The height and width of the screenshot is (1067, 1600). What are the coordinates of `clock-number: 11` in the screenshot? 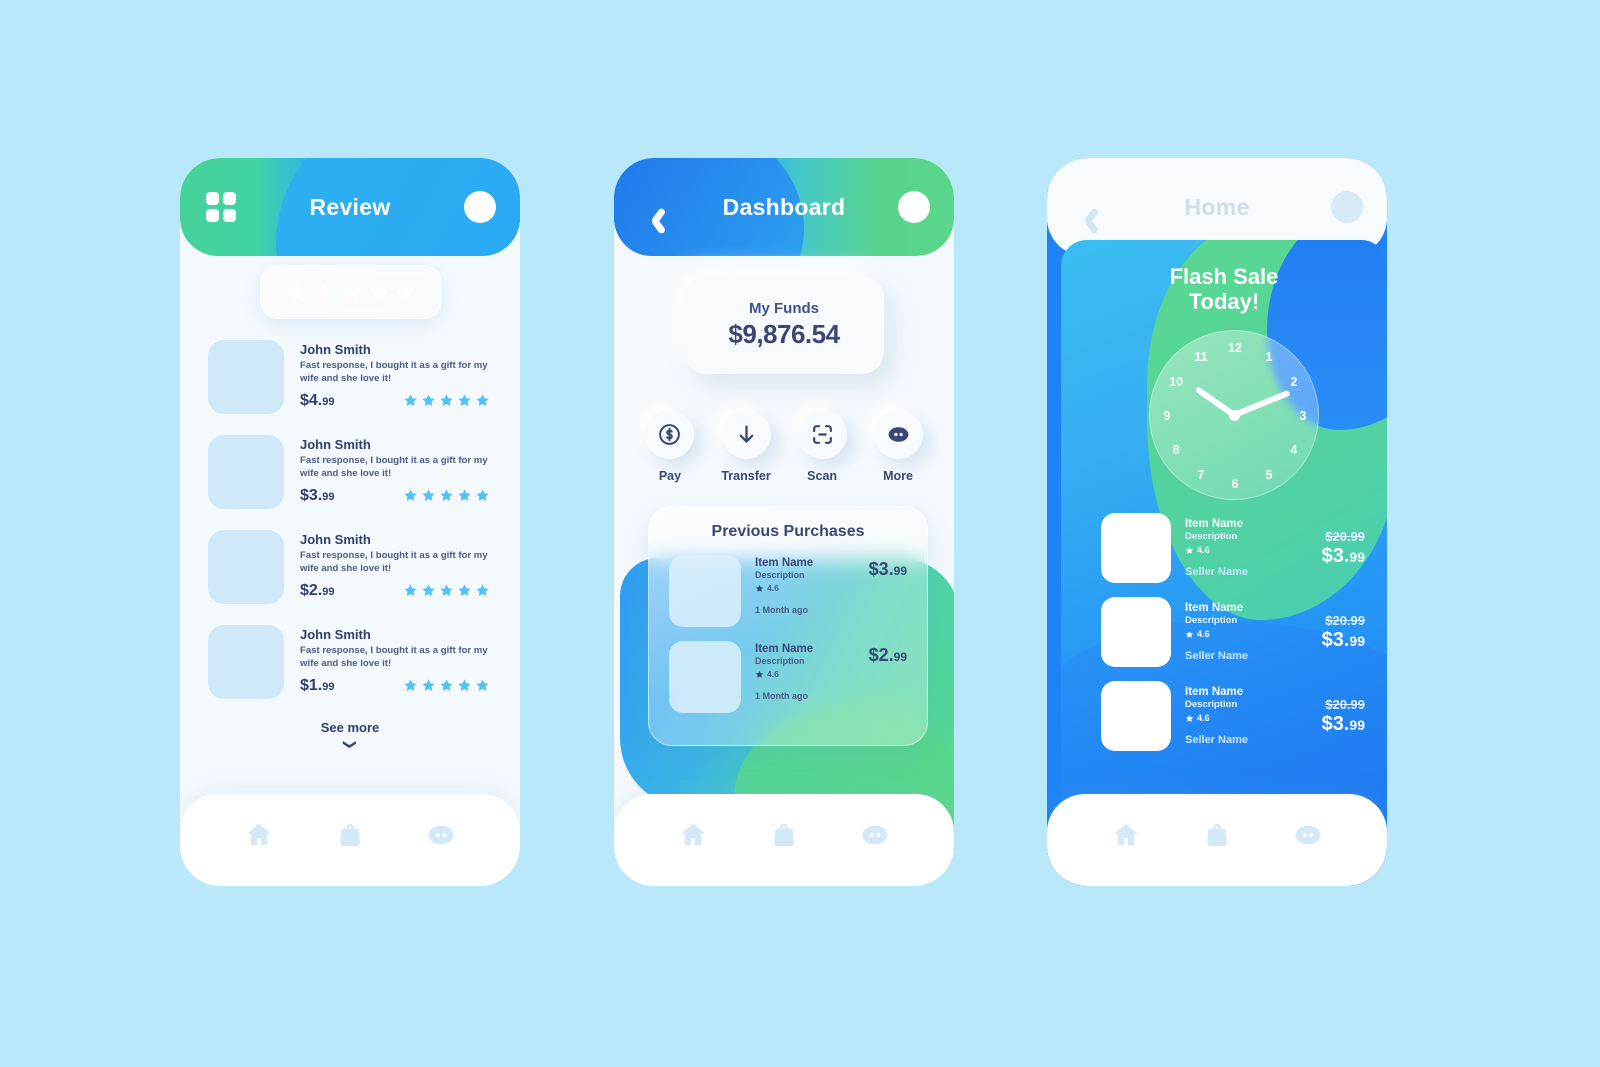 It's located at (1201, 357).